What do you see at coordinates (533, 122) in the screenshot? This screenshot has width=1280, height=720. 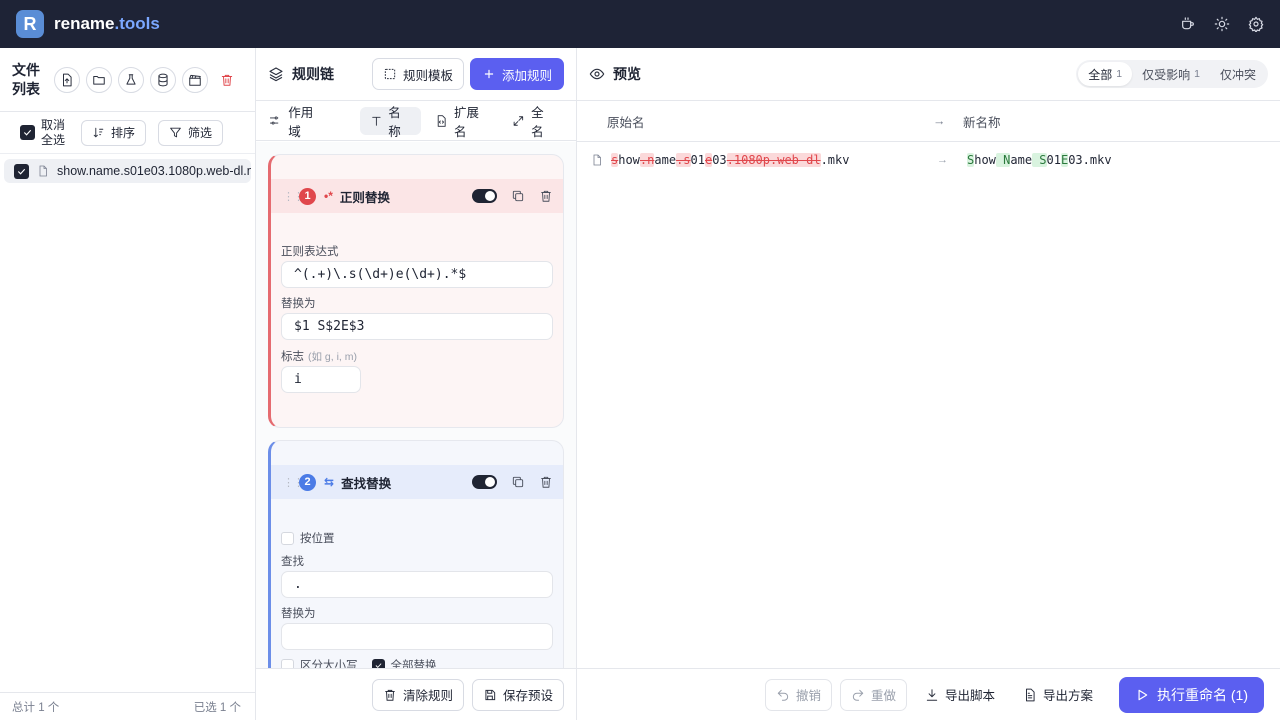 I see `scope-option-fullname: 全名` at bounding box center [533, 122].